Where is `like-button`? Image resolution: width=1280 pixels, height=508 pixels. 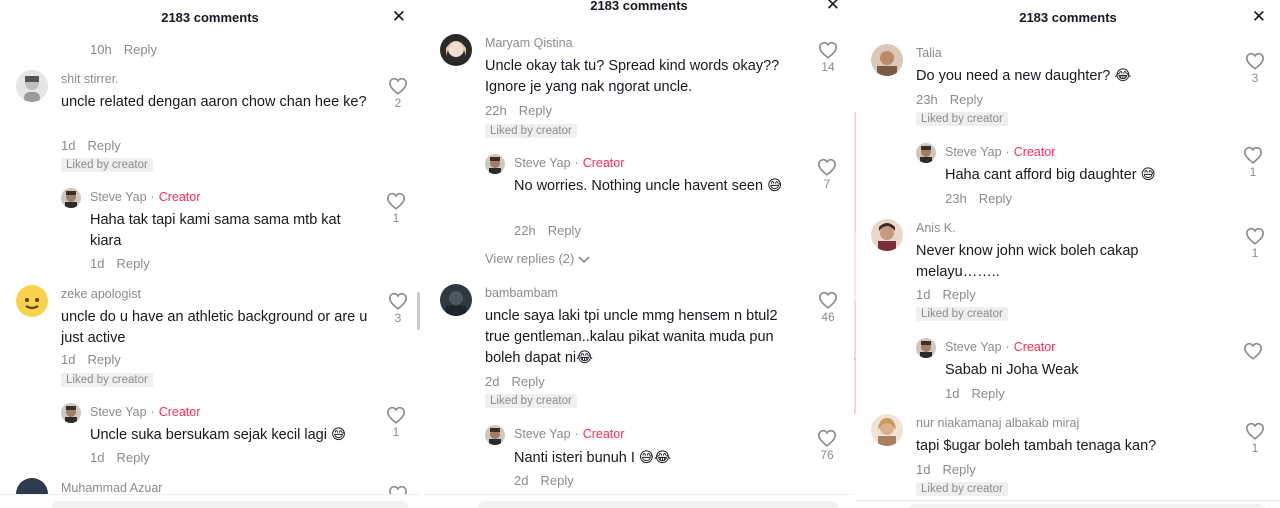 like-button is located at coordinates (1253, 351).